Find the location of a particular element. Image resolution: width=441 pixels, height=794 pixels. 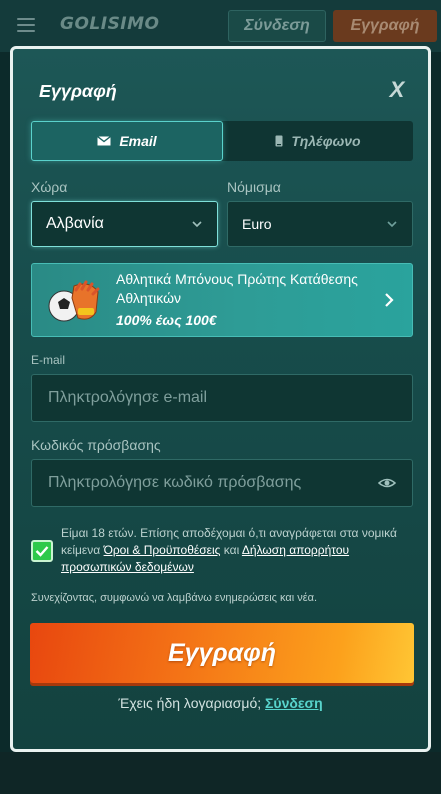

envelope-icon is located at coordinates (104, 141).